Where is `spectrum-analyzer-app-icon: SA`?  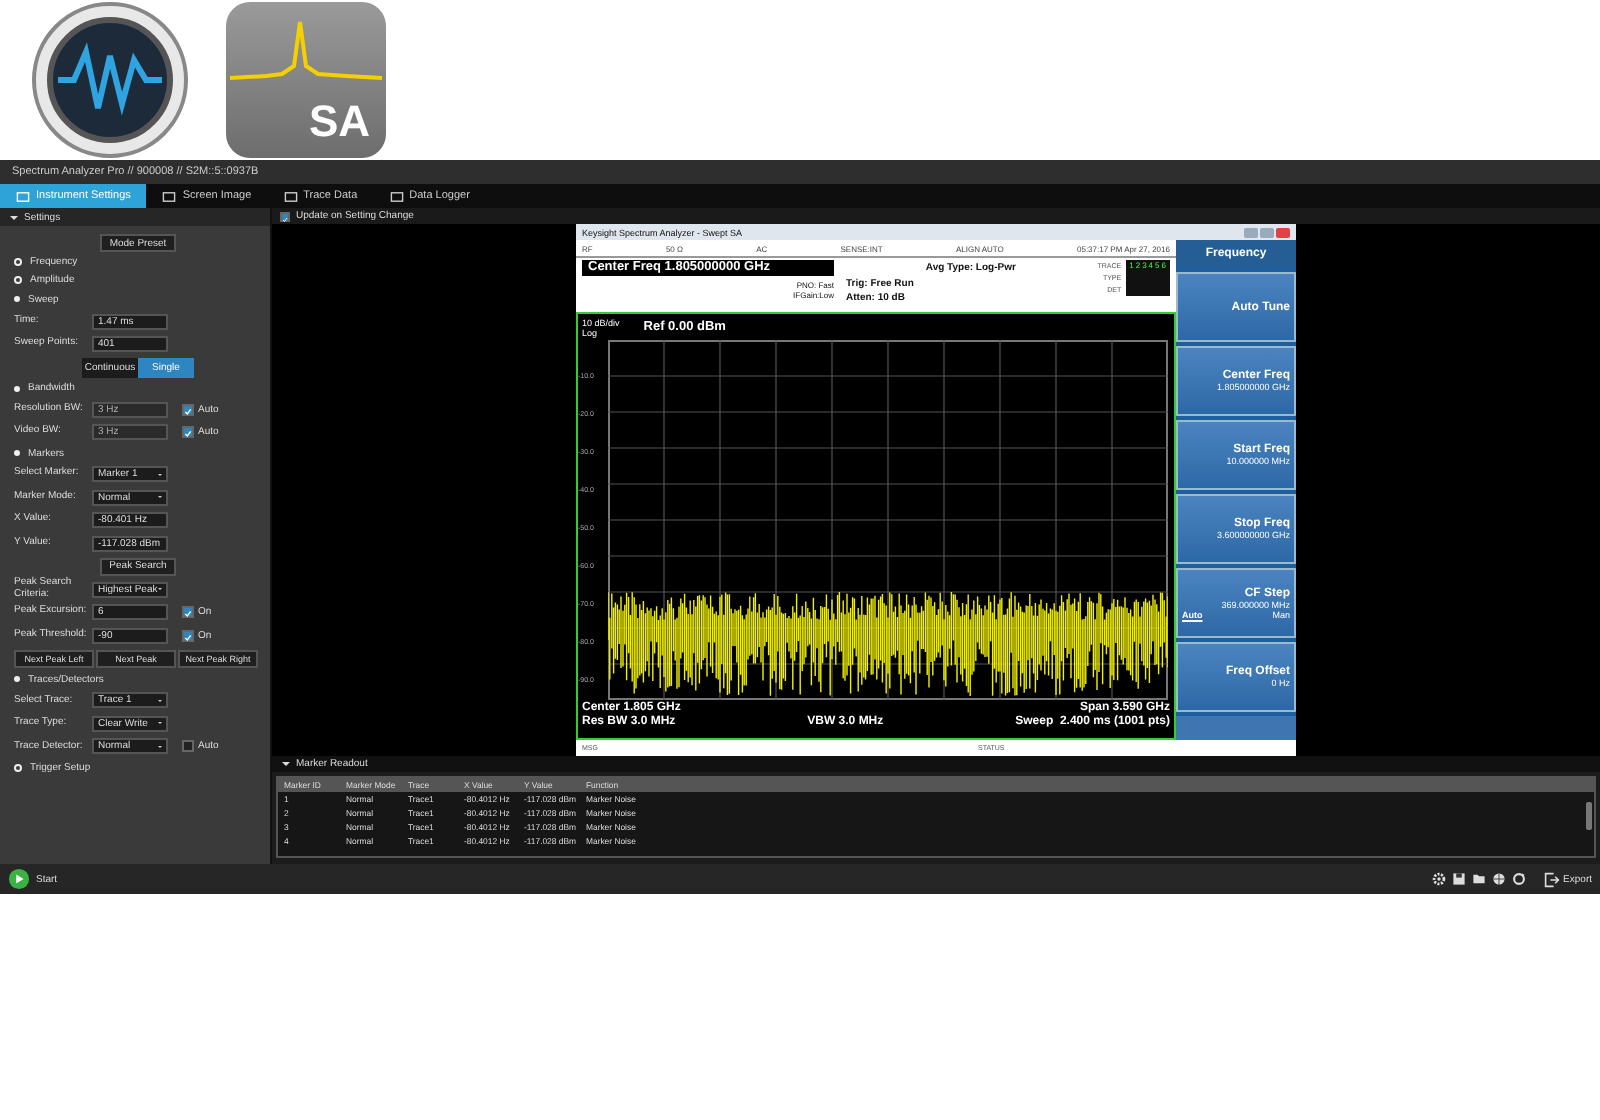 spectrum-analyzer-app-icon: SA is located at coordinates (306, 80).